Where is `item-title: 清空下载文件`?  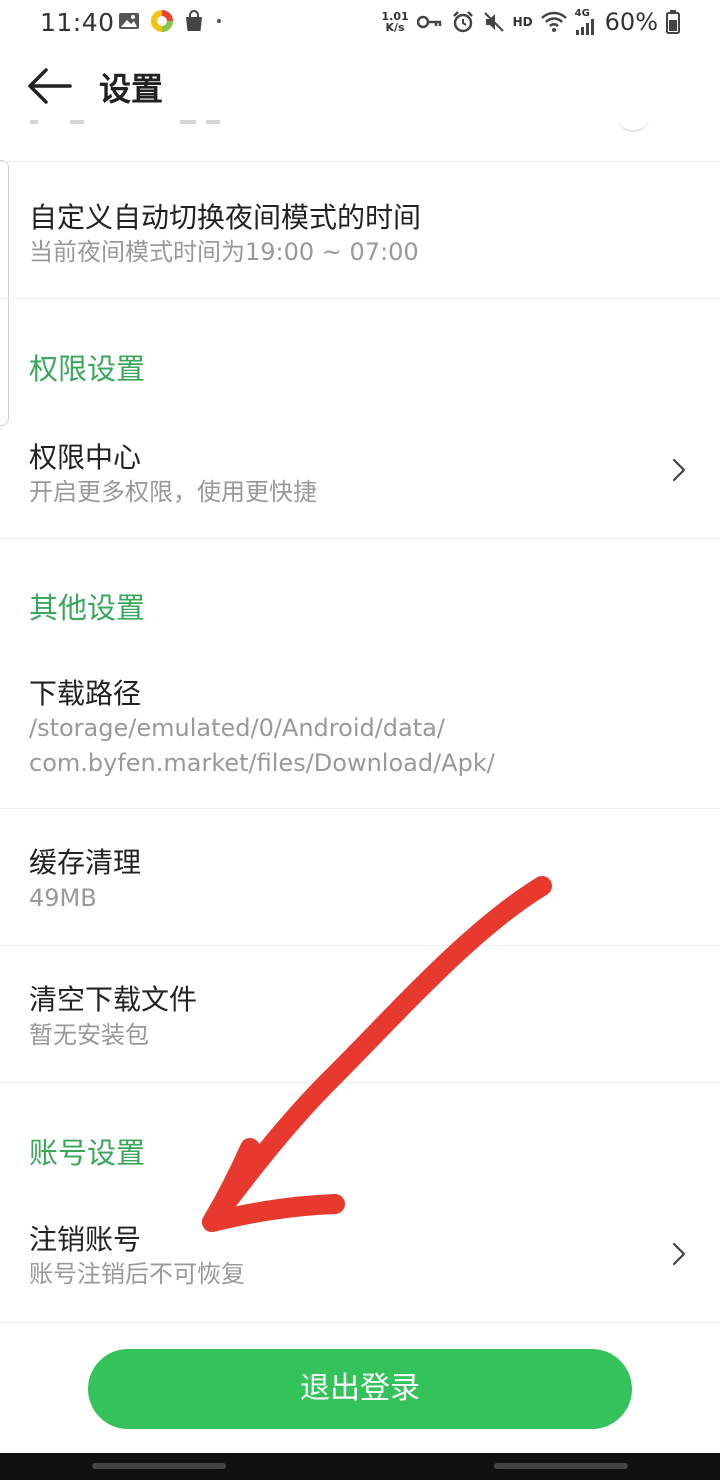
item-title: 清空下载文件 is located at coordinates (113, 999).